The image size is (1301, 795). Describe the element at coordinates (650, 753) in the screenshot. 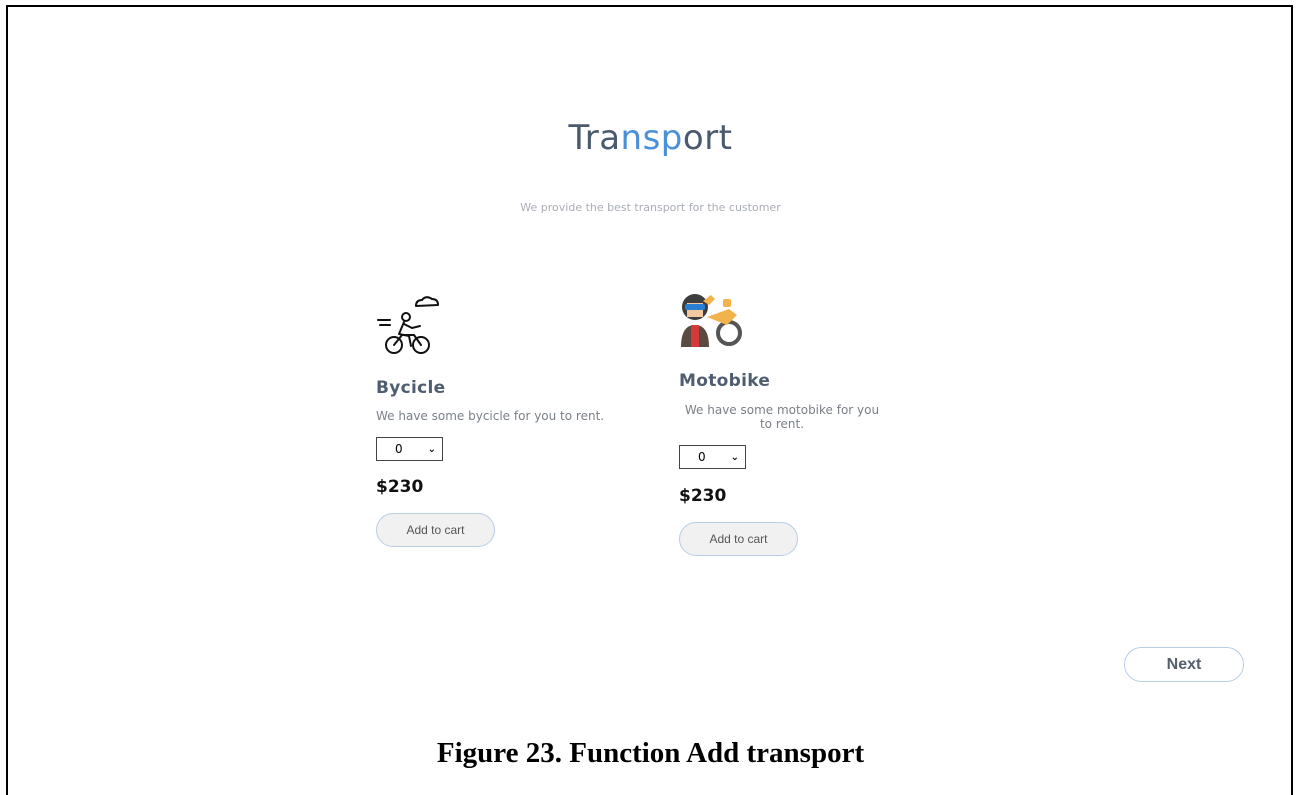

I see `figure-caption: Figure 23. Function Add transport` at that location.